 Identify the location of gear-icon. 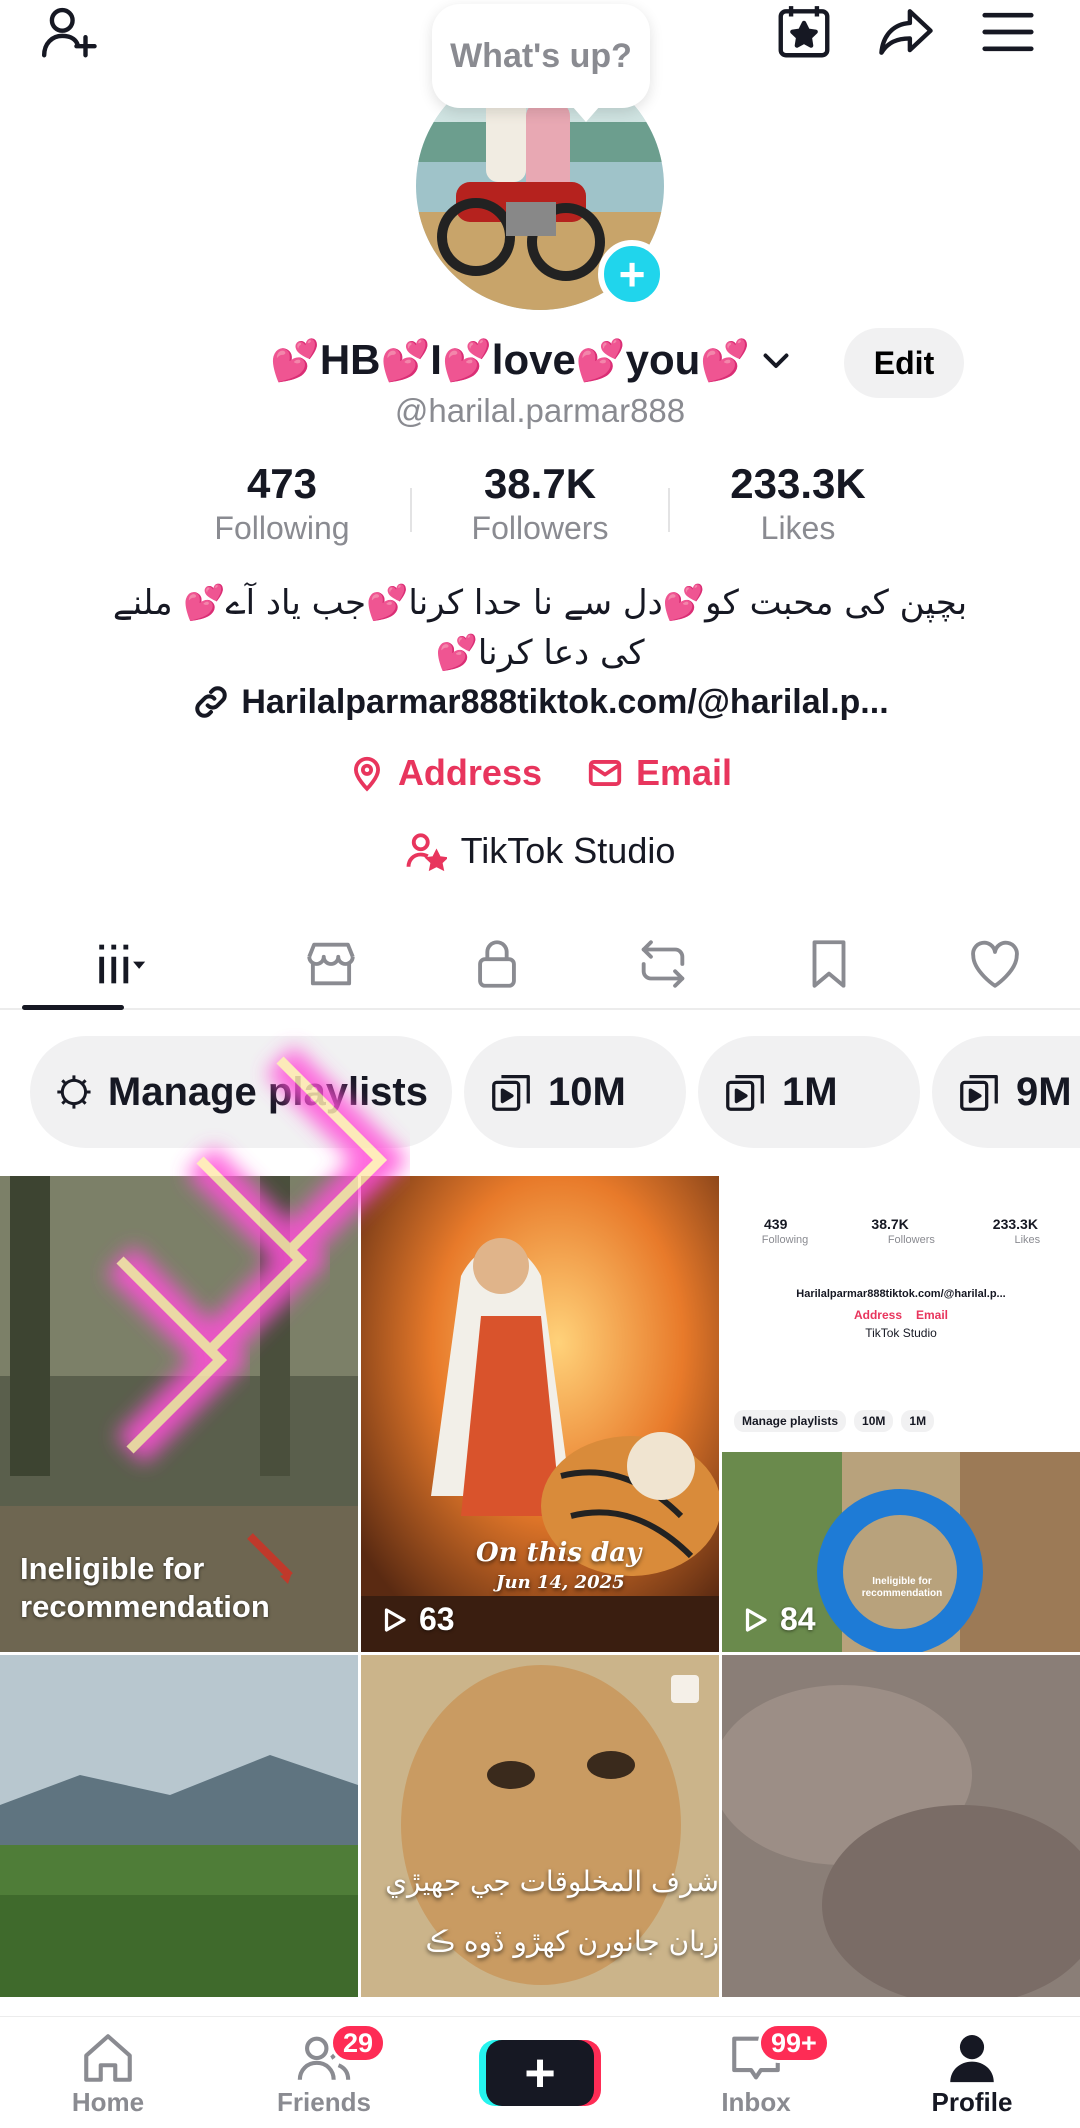
(74, 1092).